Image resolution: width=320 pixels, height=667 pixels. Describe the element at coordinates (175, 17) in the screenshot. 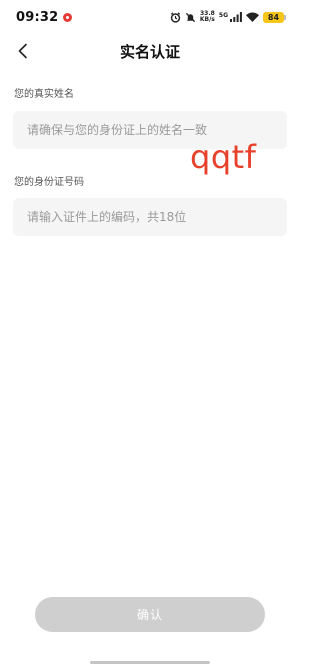

I see `alarm-icon` at that location.